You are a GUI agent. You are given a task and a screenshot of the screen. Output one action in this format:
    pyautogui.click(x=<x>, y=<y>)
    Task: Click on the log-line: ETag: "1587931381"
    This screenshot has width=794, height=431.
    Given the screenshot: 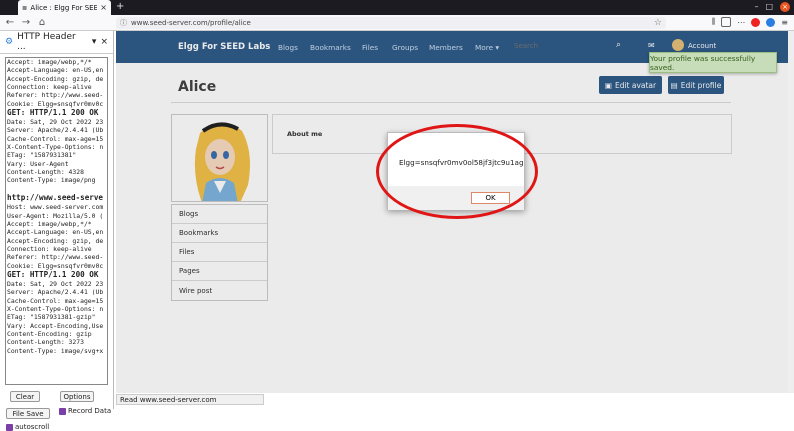 What is the action you would take?
    pyautogui.click(x=42, y=155)
    